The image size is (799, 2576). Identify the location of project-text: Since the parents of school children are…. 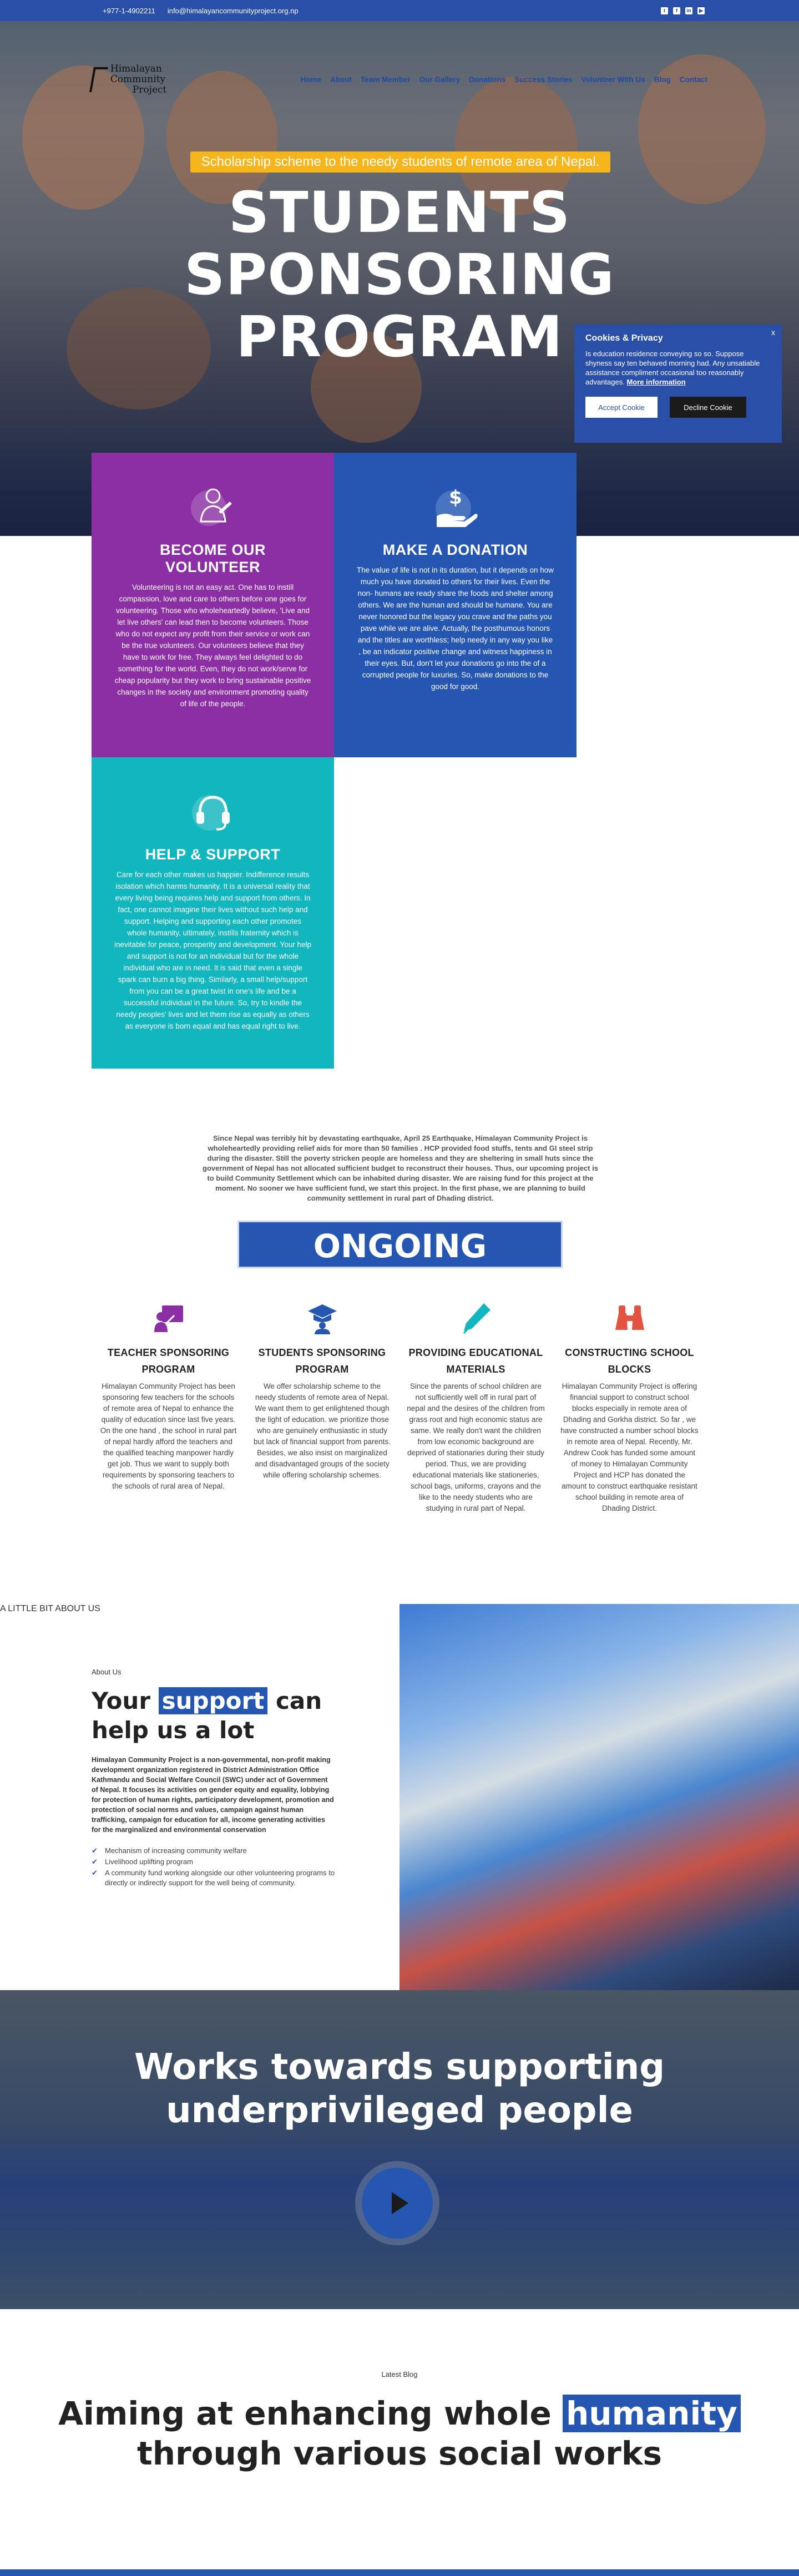
(476, 1447).